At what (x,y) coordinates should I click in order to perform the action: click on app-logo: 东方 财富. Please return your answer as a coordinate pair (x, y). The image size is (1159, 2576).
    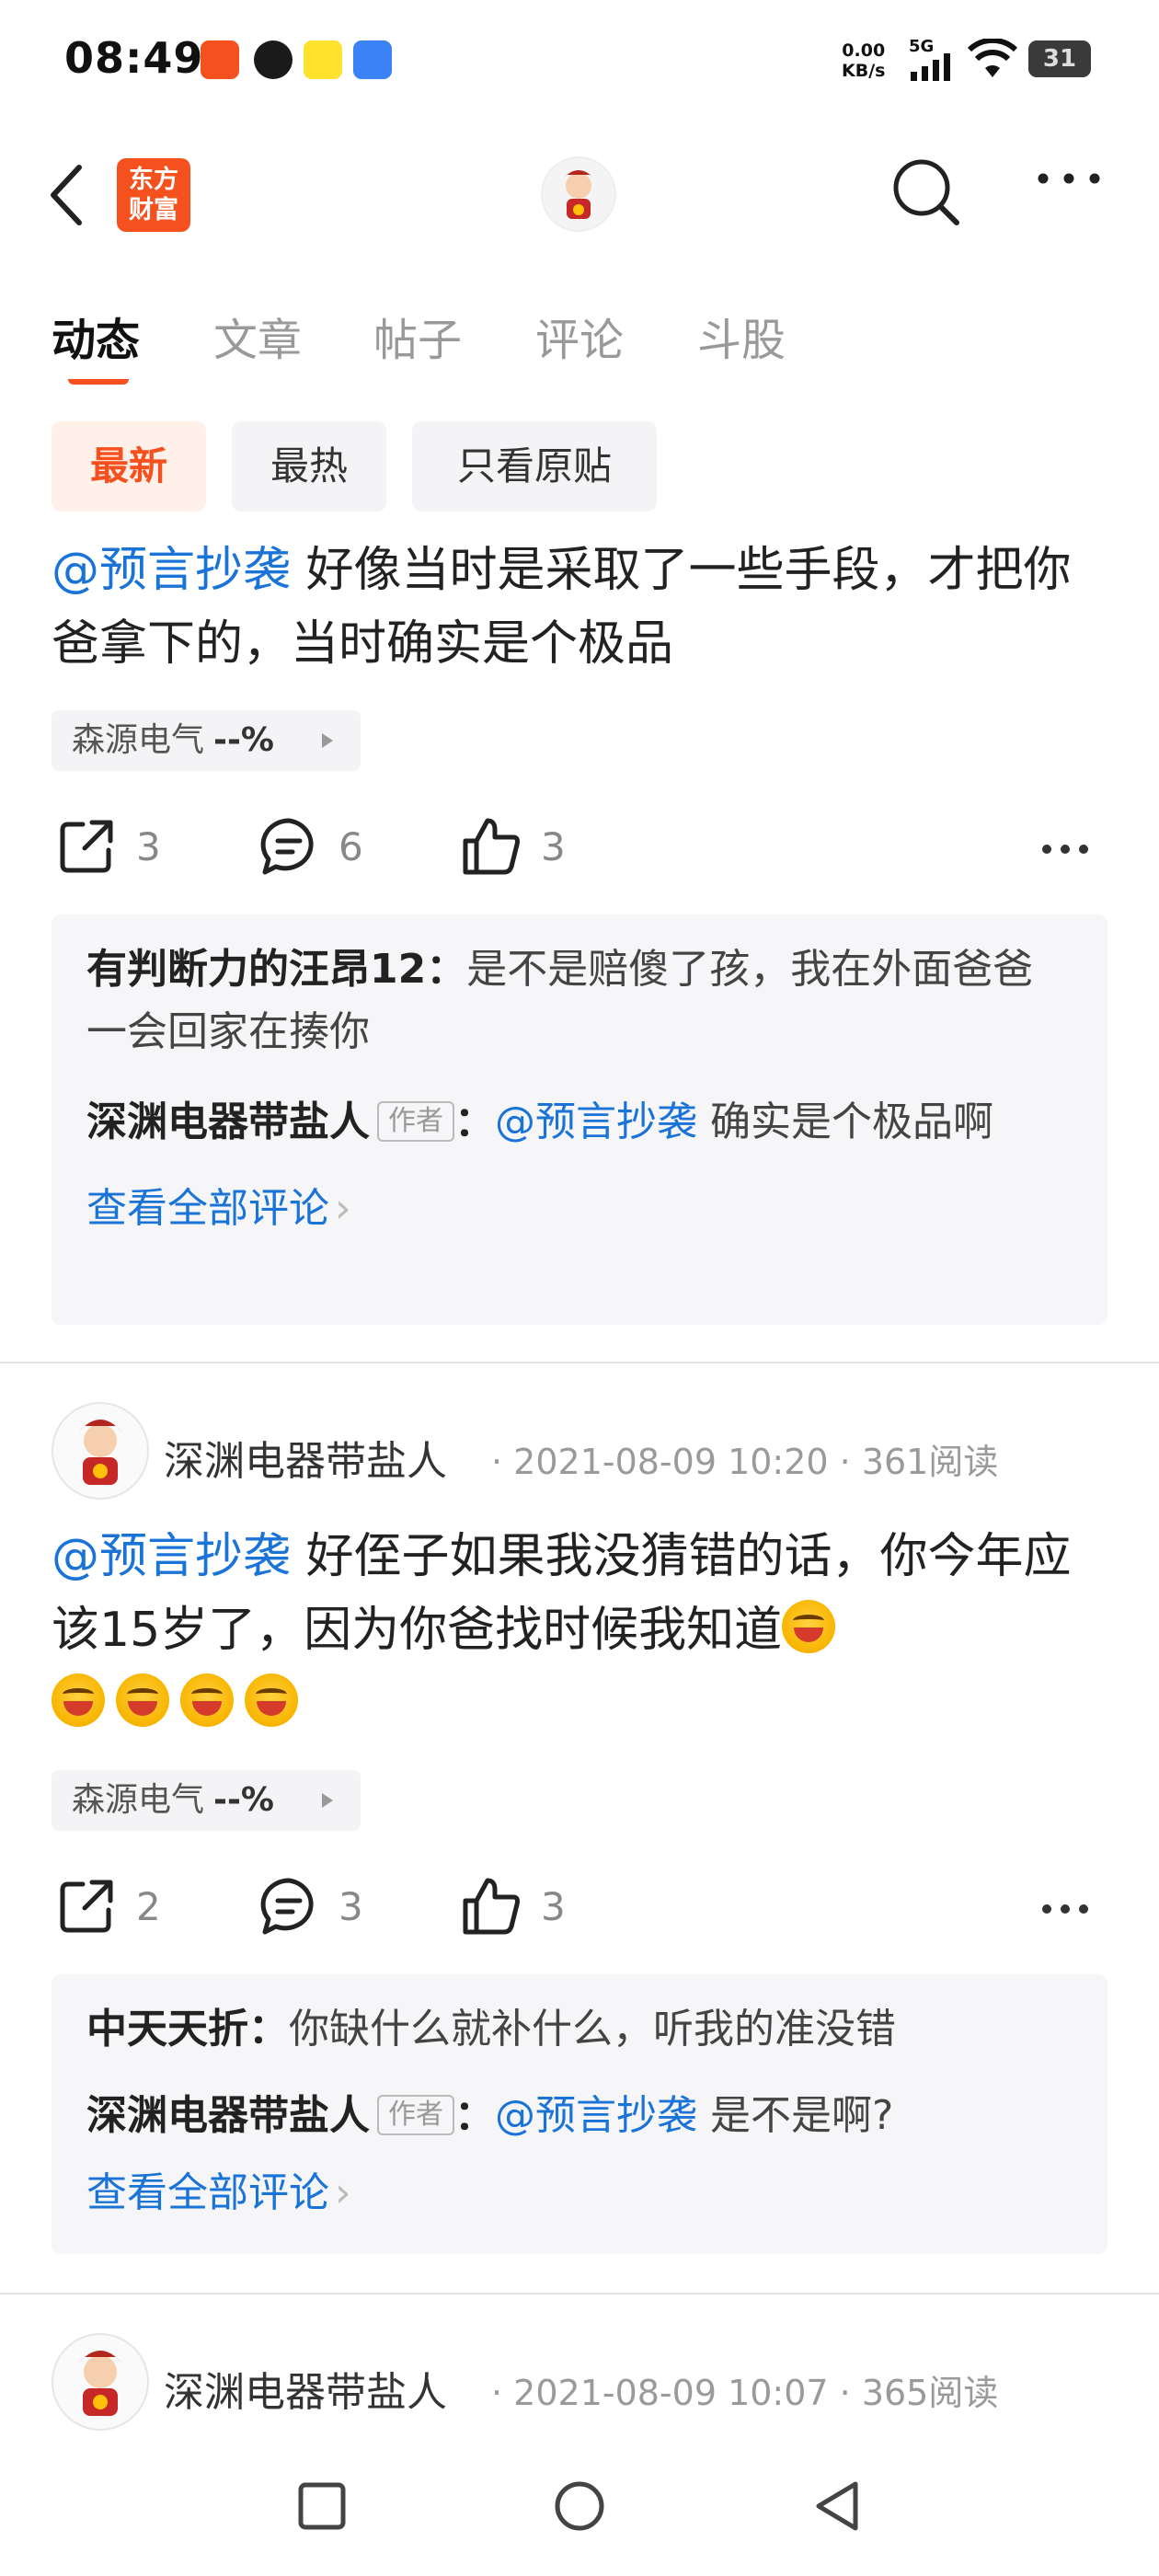
    Looking at the image, I should click on (153, 195).